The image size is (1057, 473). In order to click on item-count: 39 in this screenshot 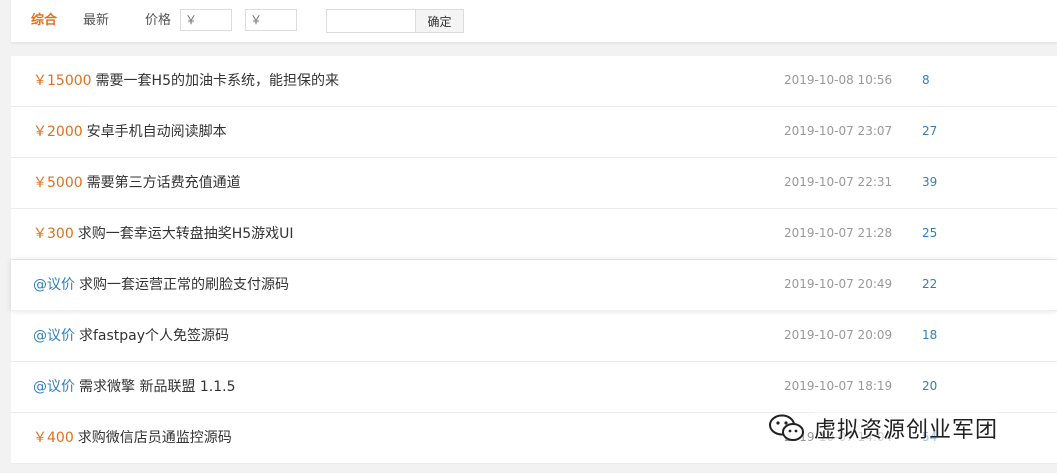, I will do `click(930, 182)`.